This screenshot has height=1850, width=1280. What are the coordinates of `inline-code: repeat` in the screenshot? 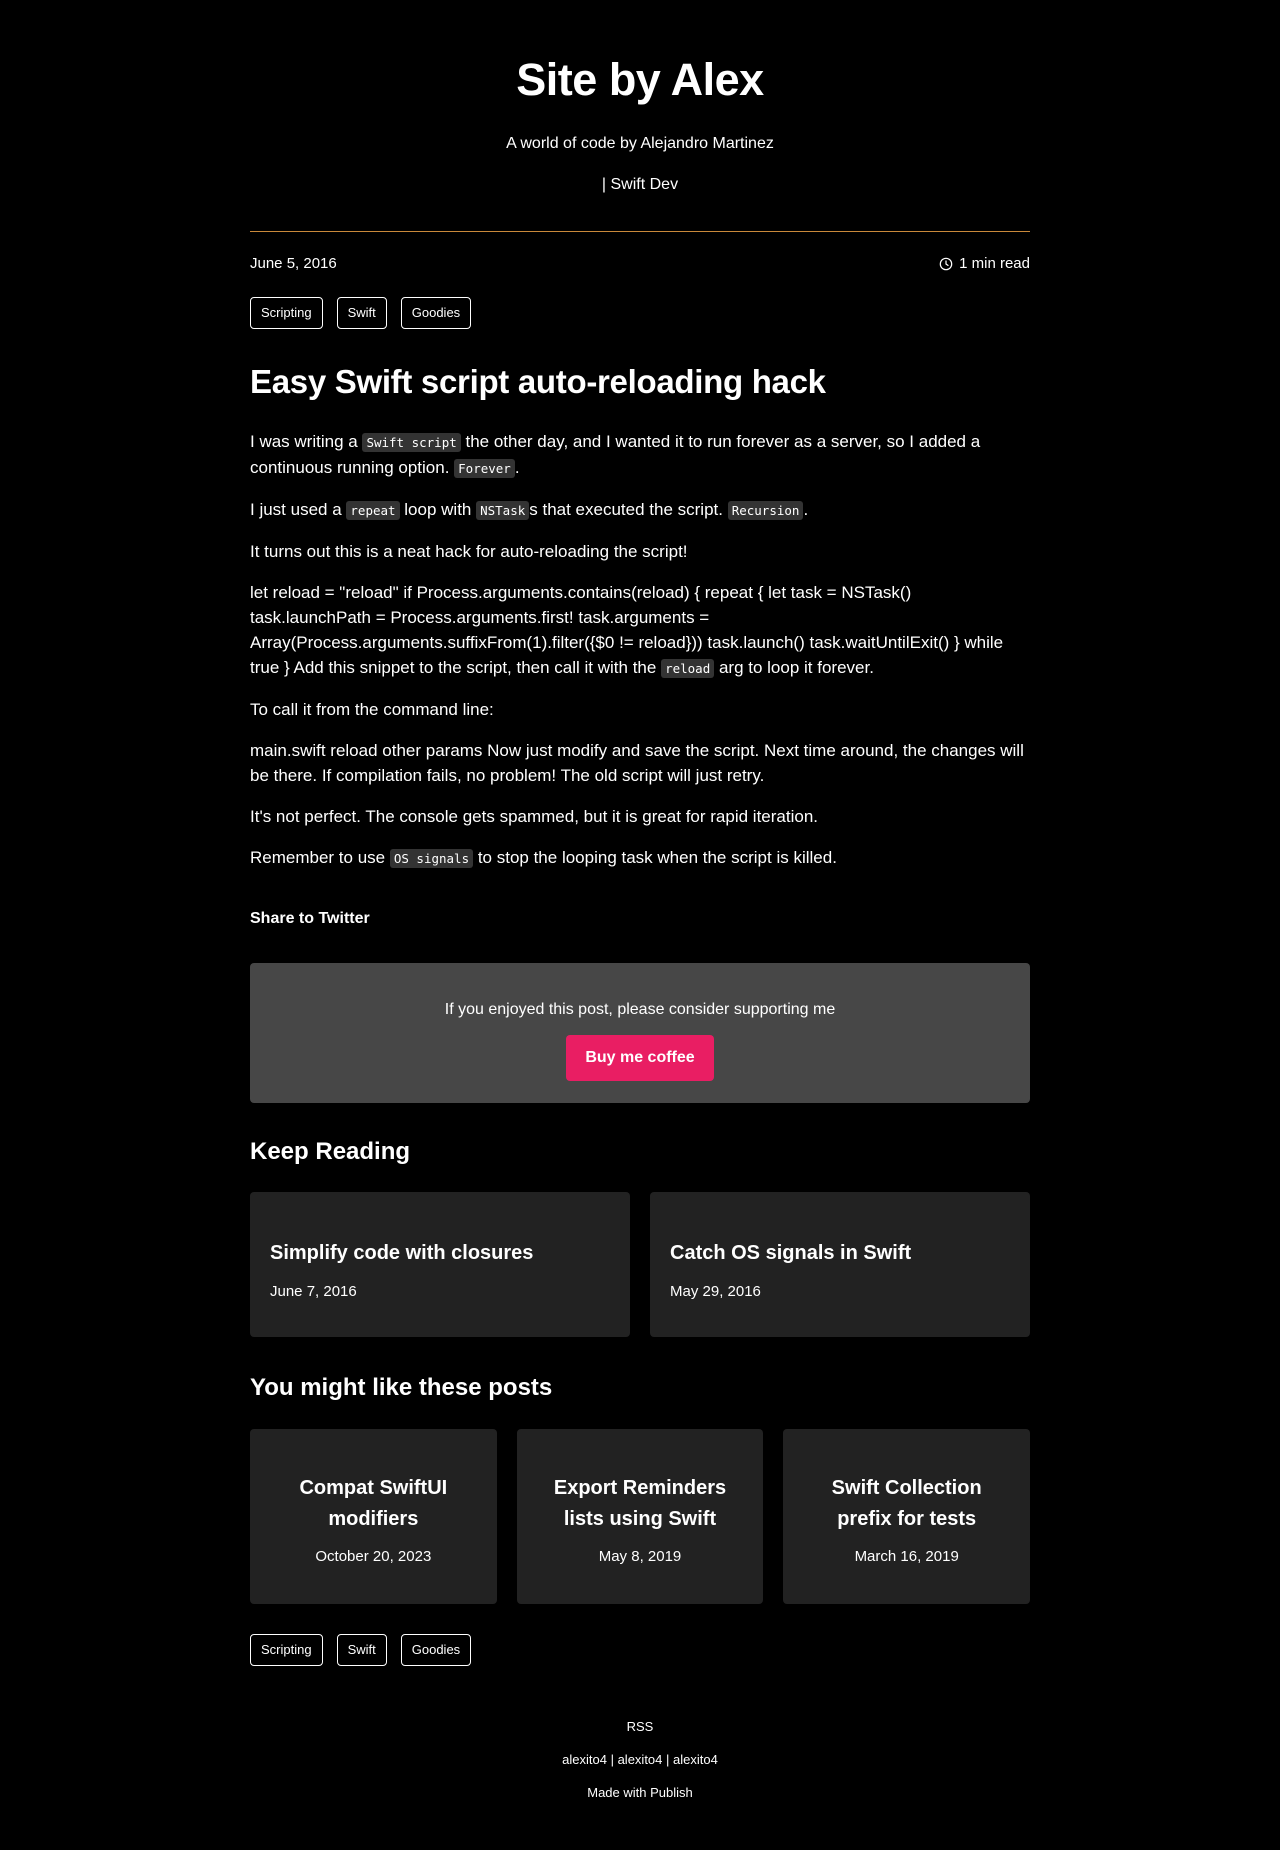 It's located at (373, 510).